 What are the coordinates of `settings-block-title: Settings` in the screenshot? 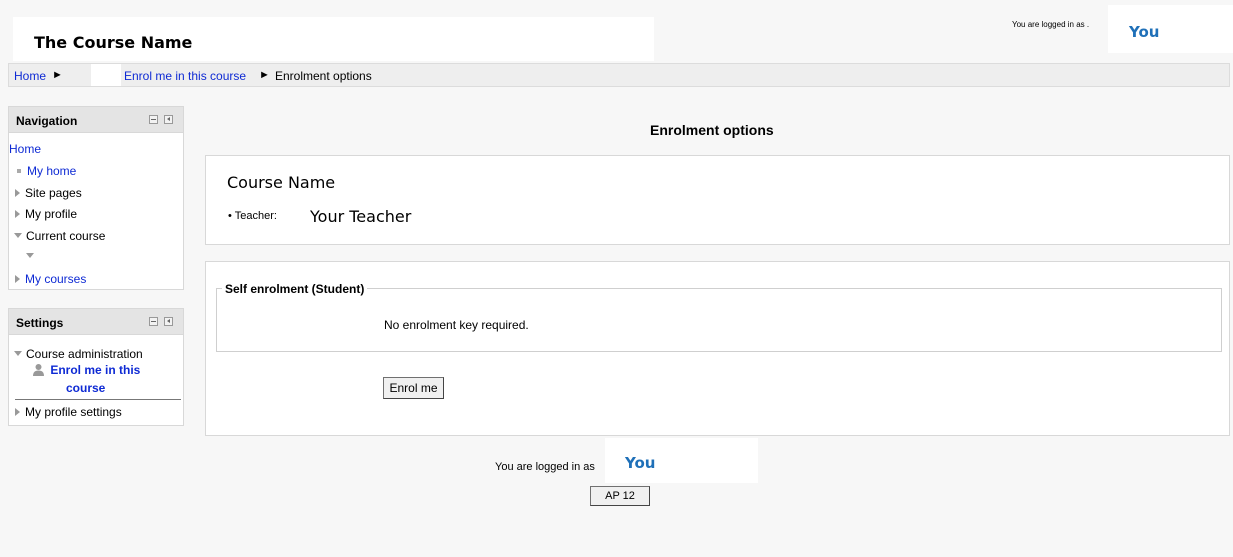 It's located at (40, 323).